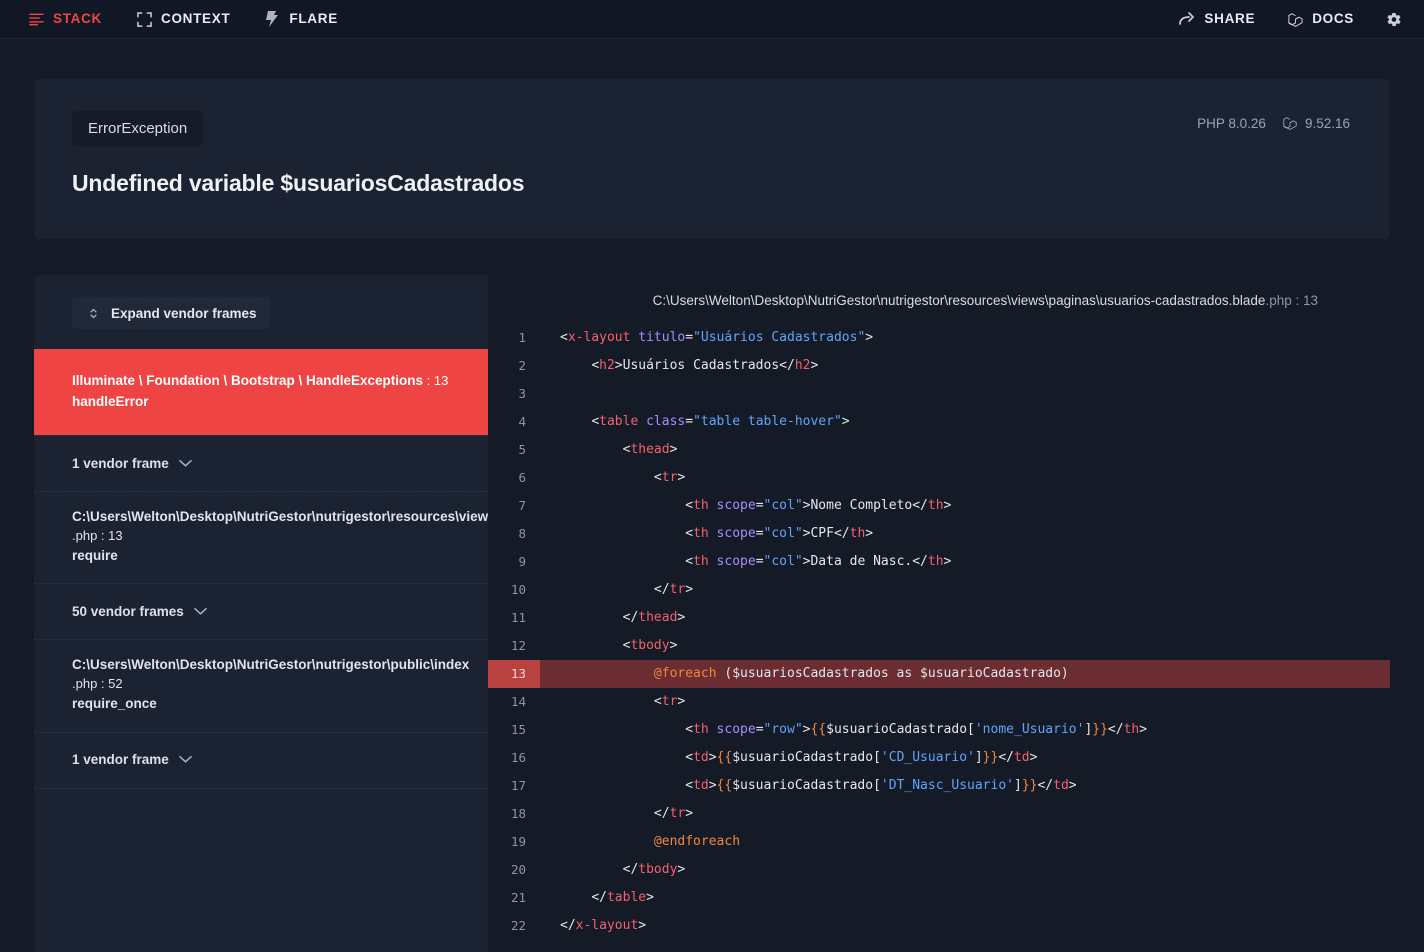  What do you see at coordinates (939, 926) in the screenshot?
I see `code-line: 22 </x-layout>` at bounding box center [939, 926].